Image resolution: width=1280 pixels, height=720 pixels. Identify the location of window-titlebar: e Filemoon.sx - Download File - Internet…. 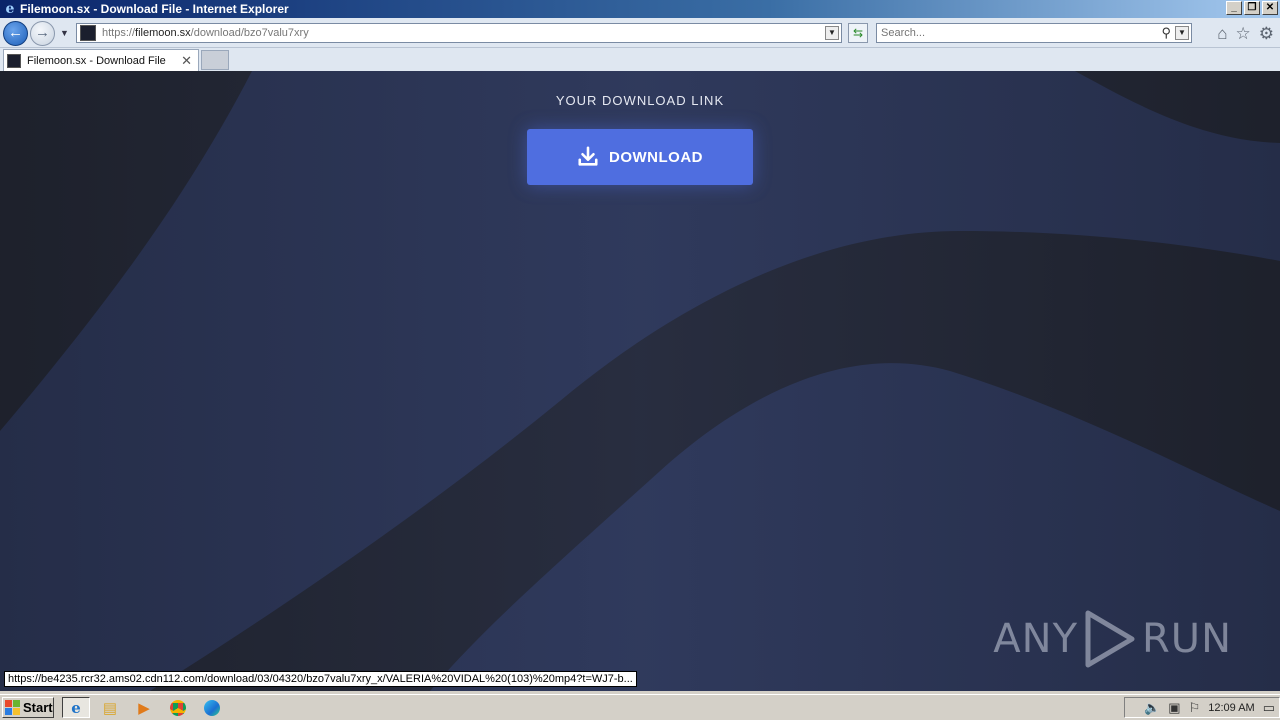
(640, 9).